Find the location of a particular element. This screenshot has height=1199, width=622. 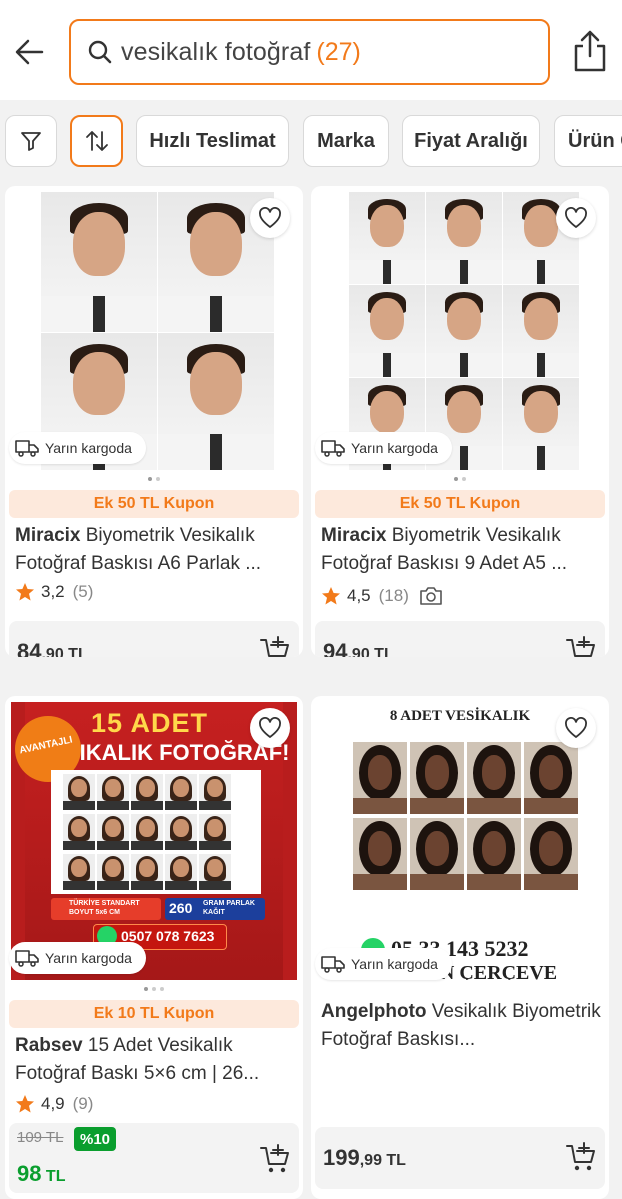

product-brand: Angelphoto is located at coordinates (374, 1011).